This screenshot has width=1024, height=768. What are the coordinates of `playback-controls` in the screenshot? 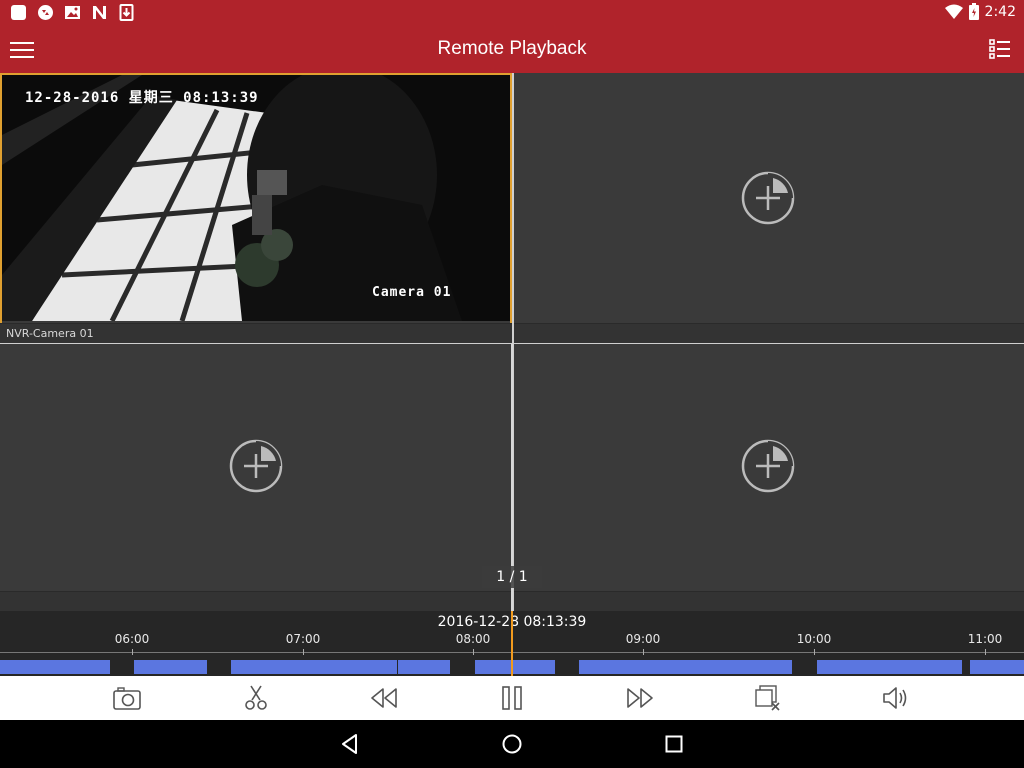 It's located at (512, 698).